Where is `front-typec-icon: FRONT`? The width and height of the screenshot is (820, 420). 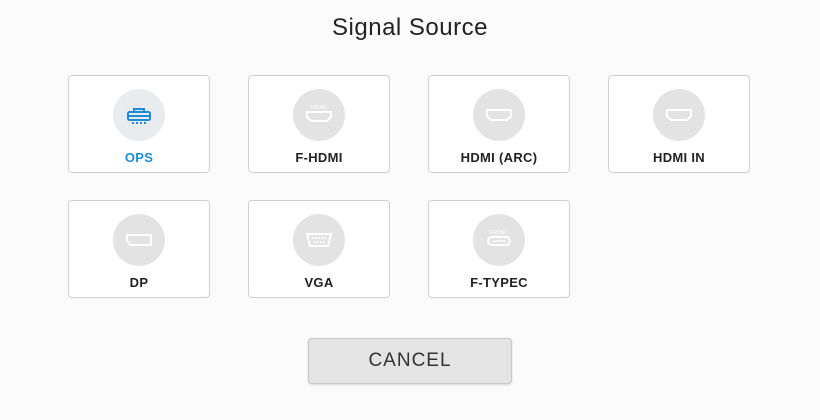
front-typec-icon: FRONT is located at coordinates (499, 240).